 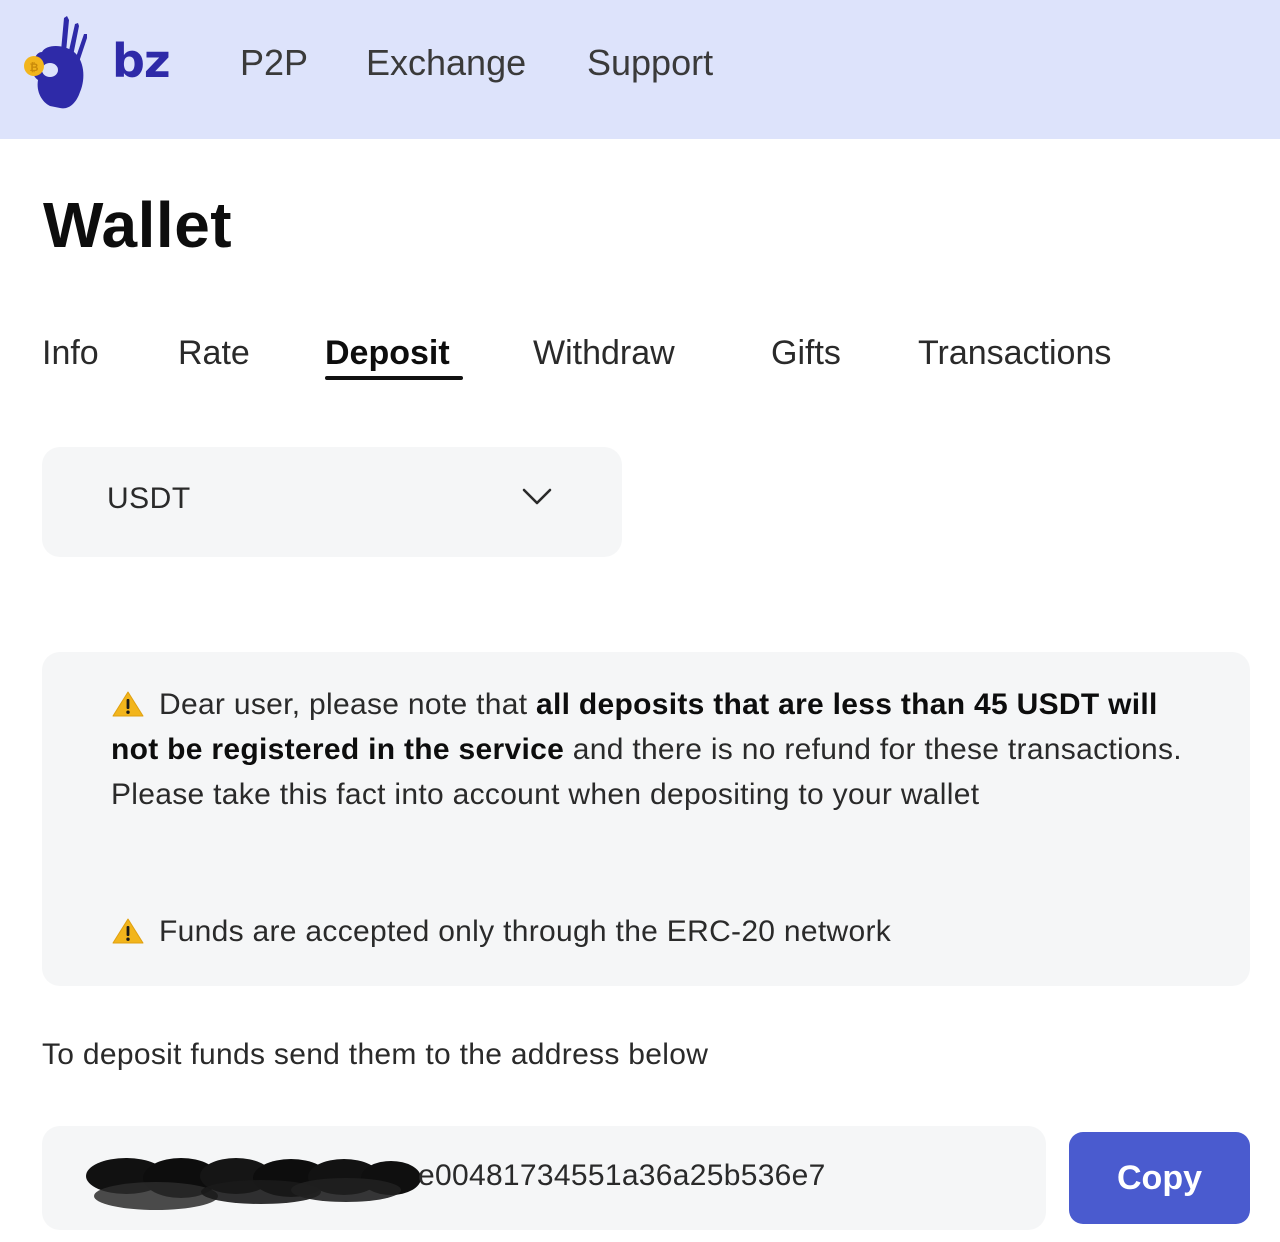 I want to click on bz-logo-icon: ₿, so click(x=56, y=62).